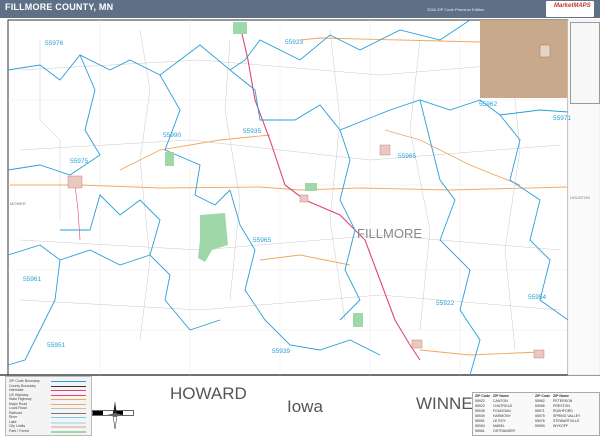 The width and height of the screenshot is (600, 436). Describe the element at coordinates (18, 408) in the screenshot. I see `legend-label: Local Road` at that location.